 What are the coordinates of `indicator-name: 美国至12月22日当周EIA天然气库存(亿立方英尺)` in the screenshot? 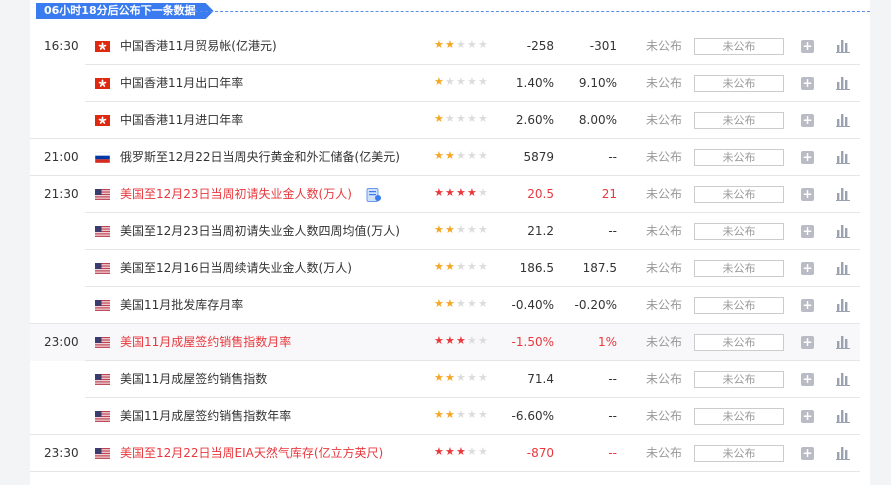 It's located at (251, 453).